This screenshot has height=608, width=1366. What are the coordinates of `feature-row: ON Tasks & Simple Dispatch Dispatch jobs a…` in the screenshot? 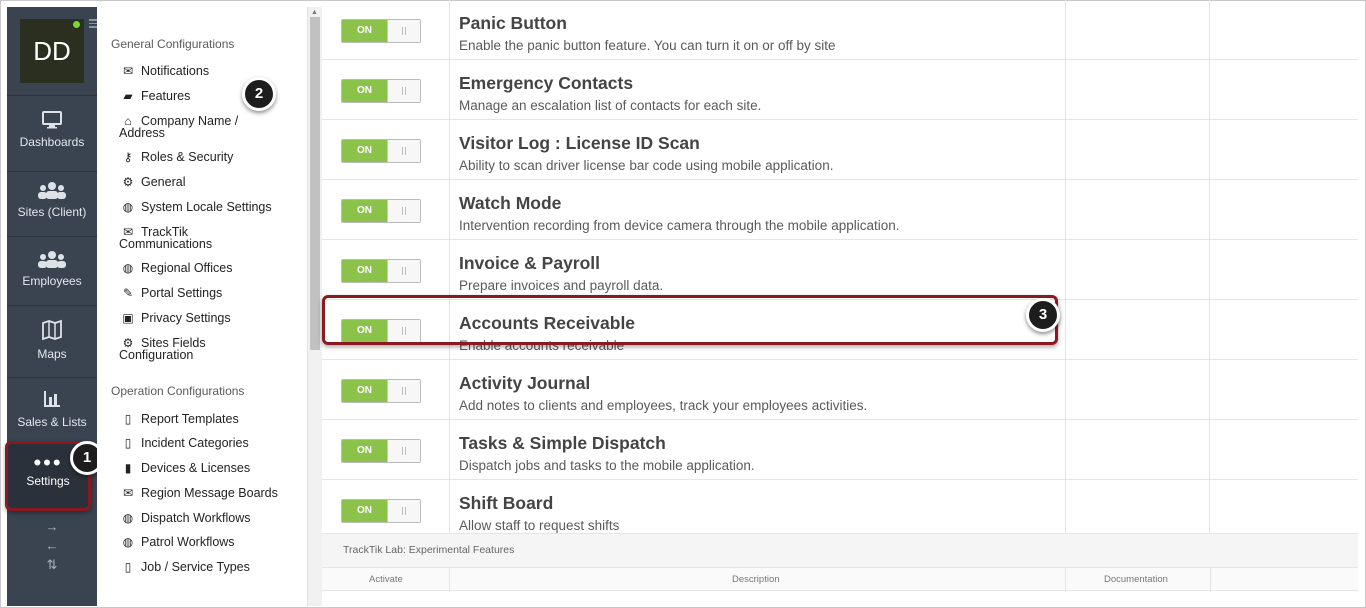 It's located at (840, 450).